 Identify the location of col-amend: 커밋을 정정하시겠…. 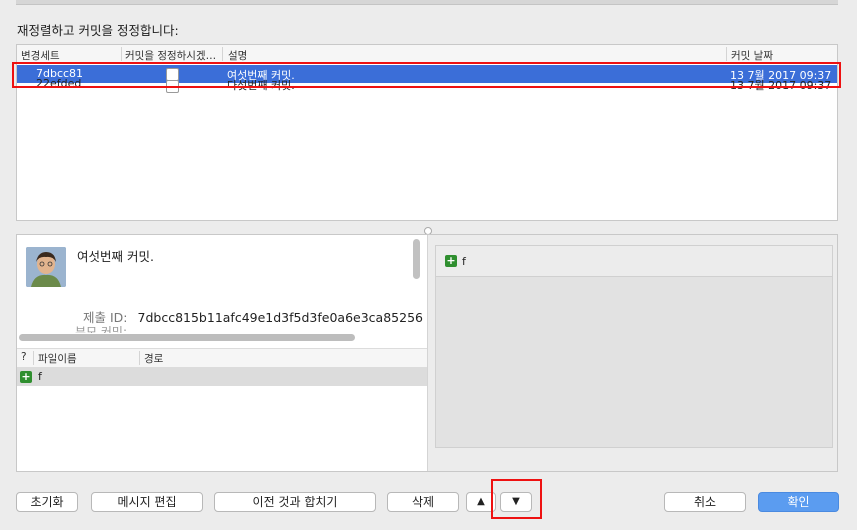
(170, 55).